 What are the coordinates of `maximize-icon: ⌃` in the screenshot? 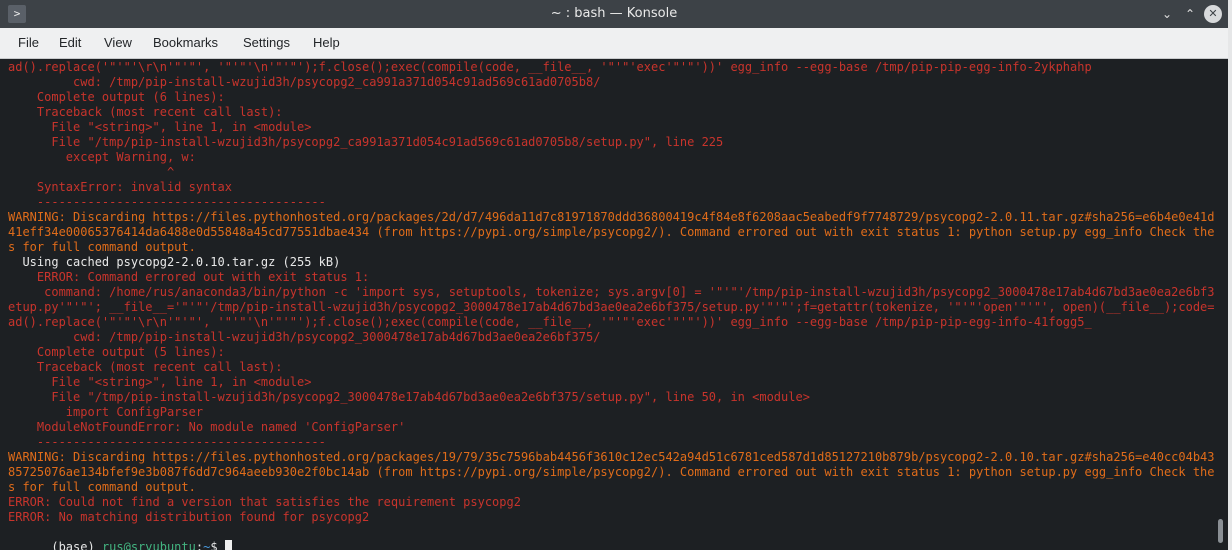 It's located at (1190, 14).